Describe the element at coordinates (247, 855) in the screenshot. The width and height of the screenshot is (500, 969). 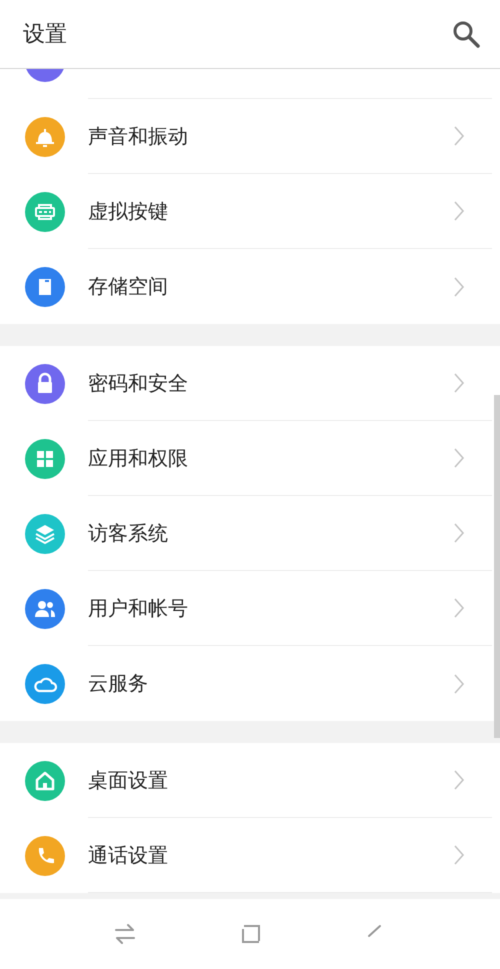
I see `settings-row: 通话设置` at that location.